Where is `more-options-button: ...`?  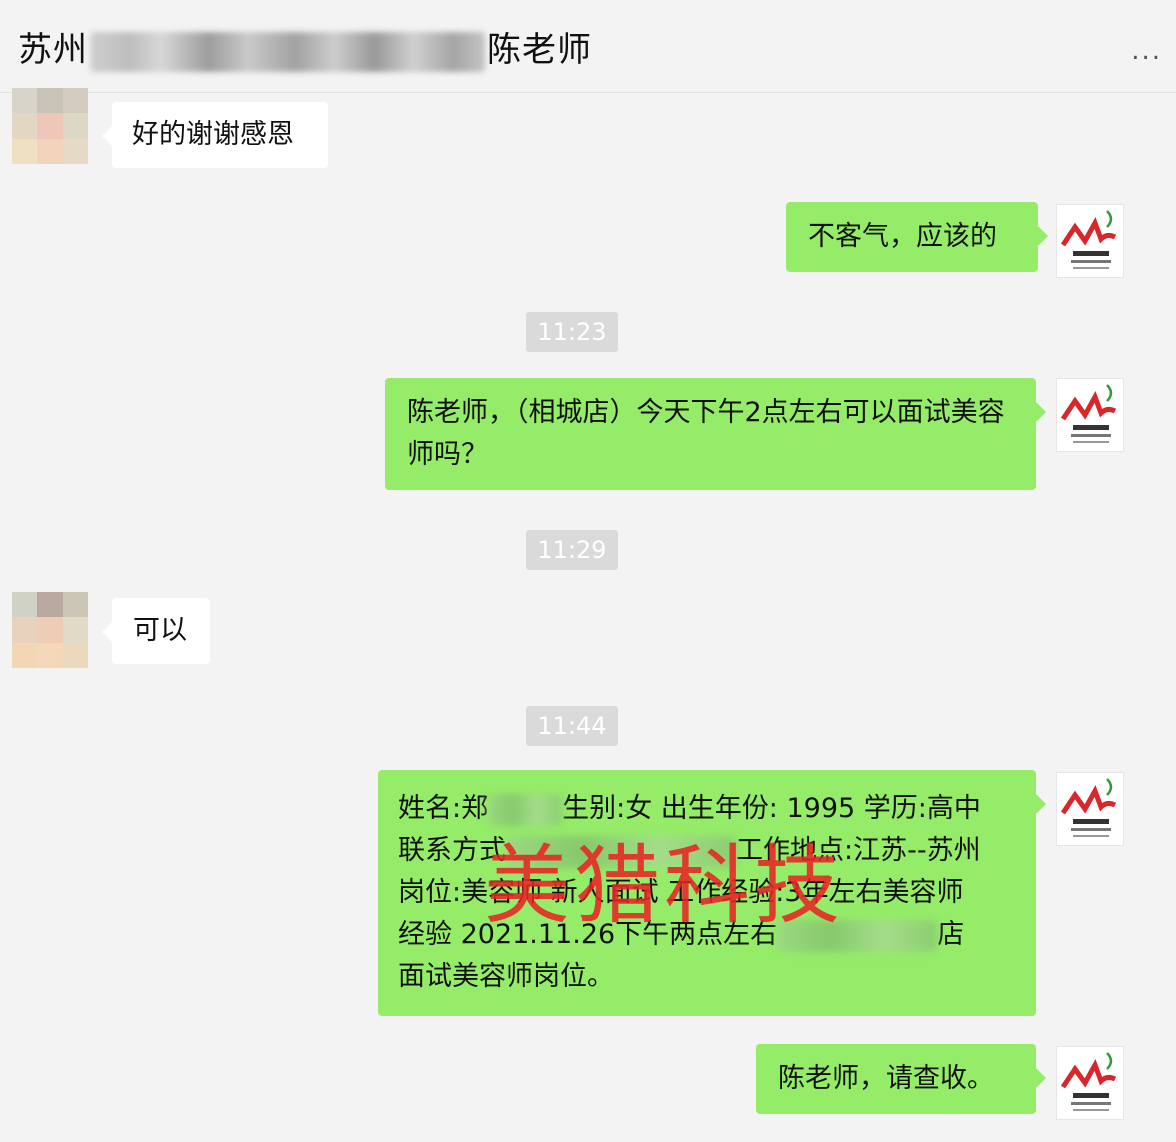 more-options-button: ... is located at coordinates (1146, 51).